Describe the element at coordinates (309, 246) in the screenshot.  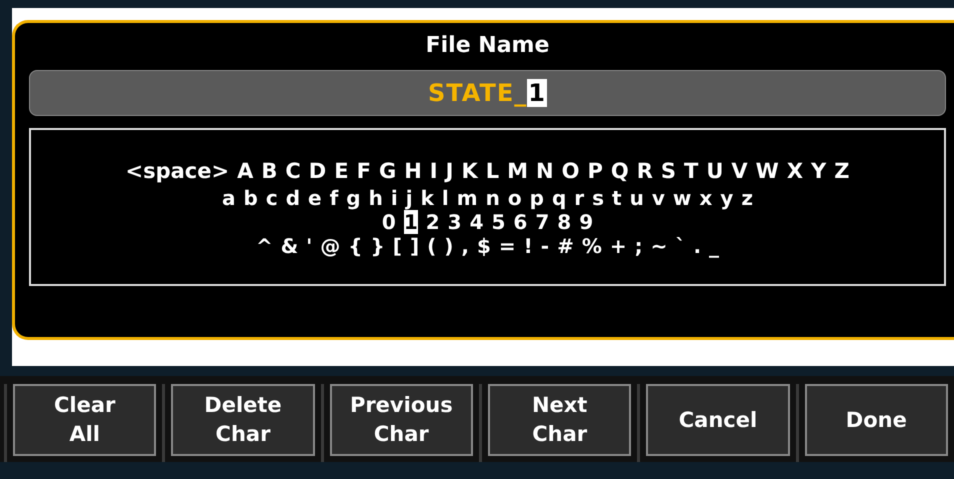
I see `character-key: '` at that location.